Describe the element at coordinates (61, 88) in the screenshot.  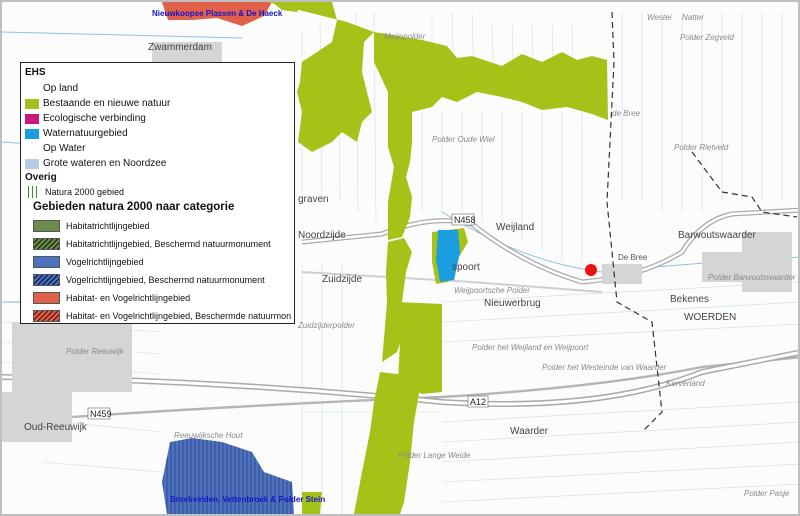
I see `legend-op-land: Op land` at that location.